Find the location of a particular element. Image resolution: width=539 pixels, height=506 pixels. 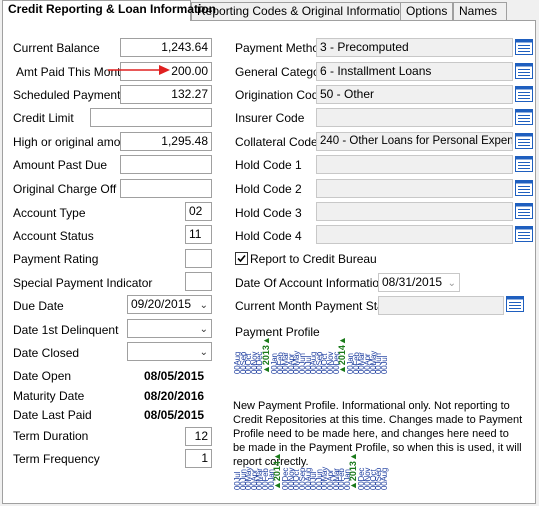

payment-profile-label: Payment Profile is located at coordinates (277, 332).